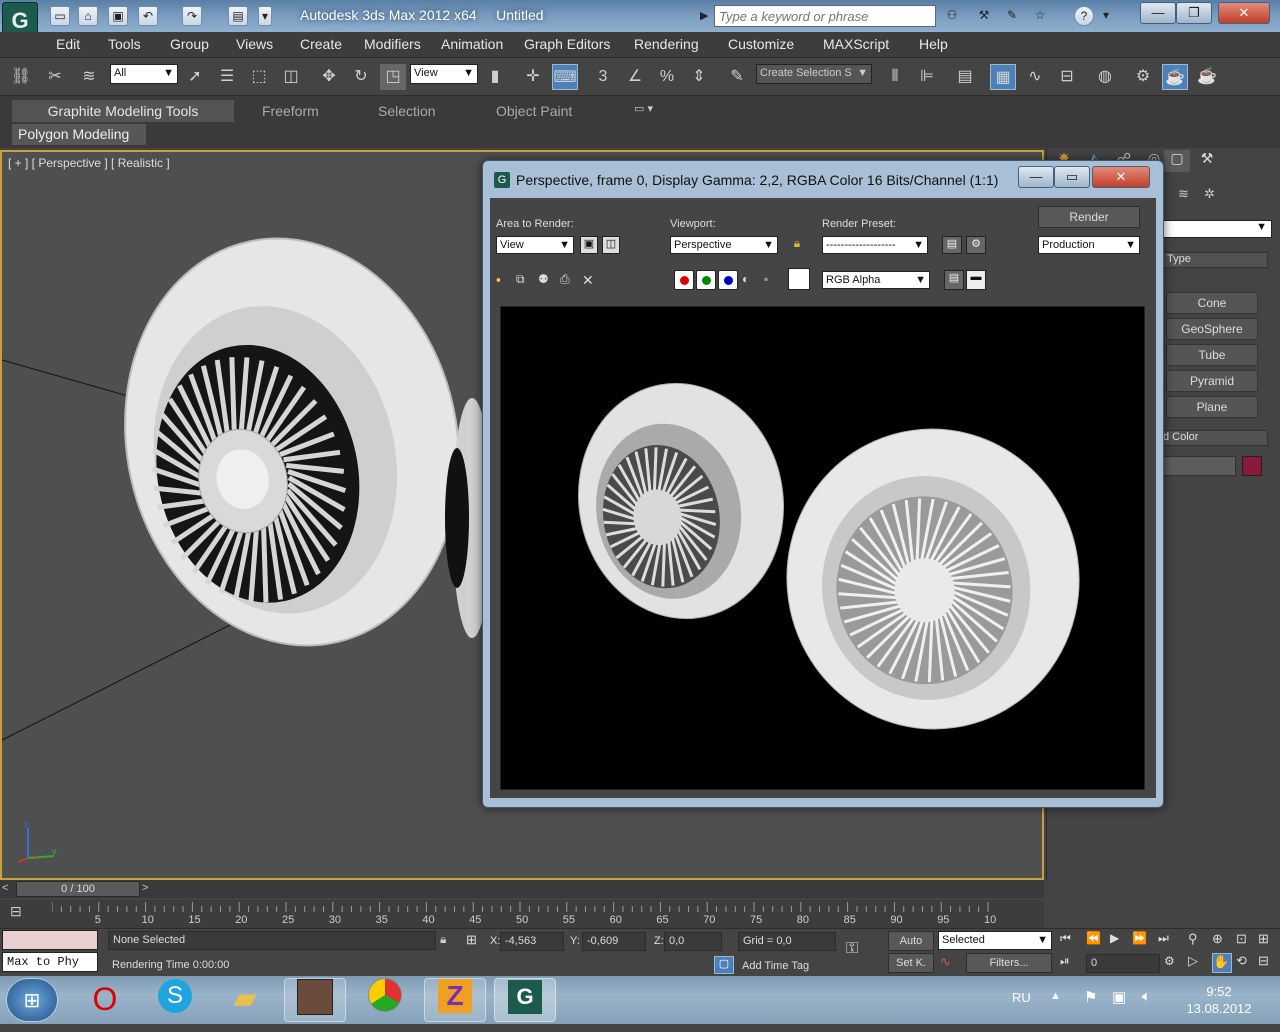 This screenshot has height=1032, width=1280. What do you see at coordinates (227, 77) in the screenshot?
I see `select-by-name-icon: ☰` at bounding box center [227, 77].